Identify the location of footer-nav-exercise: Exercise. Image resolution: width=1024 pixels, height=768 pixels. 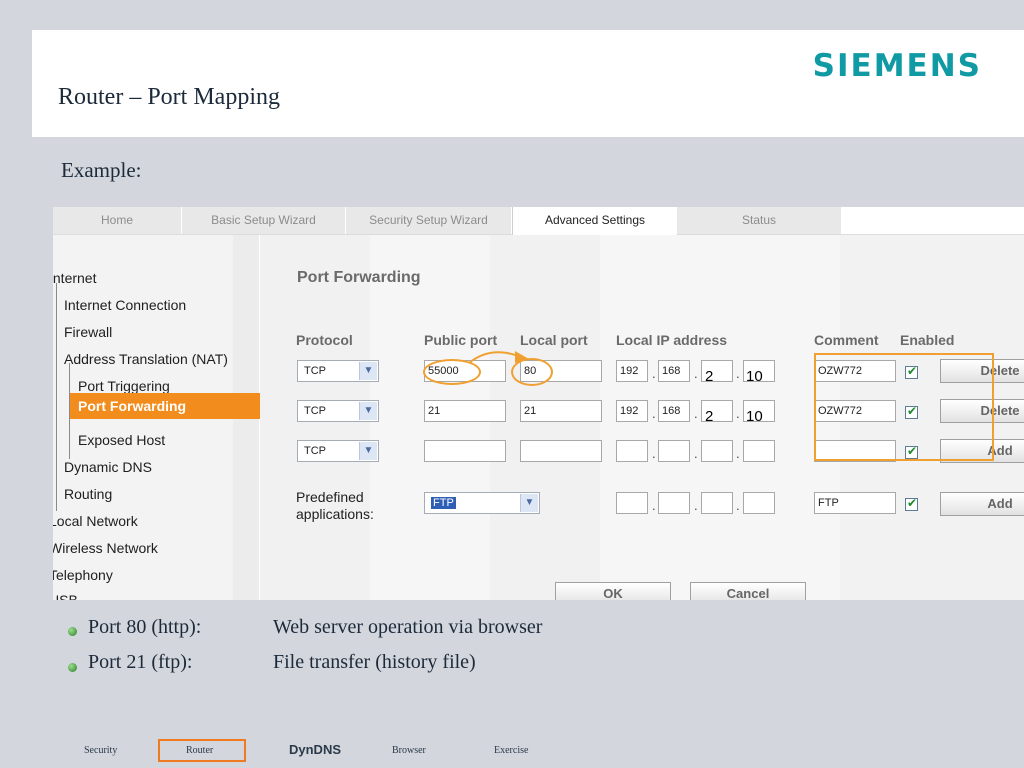
(511, 750).